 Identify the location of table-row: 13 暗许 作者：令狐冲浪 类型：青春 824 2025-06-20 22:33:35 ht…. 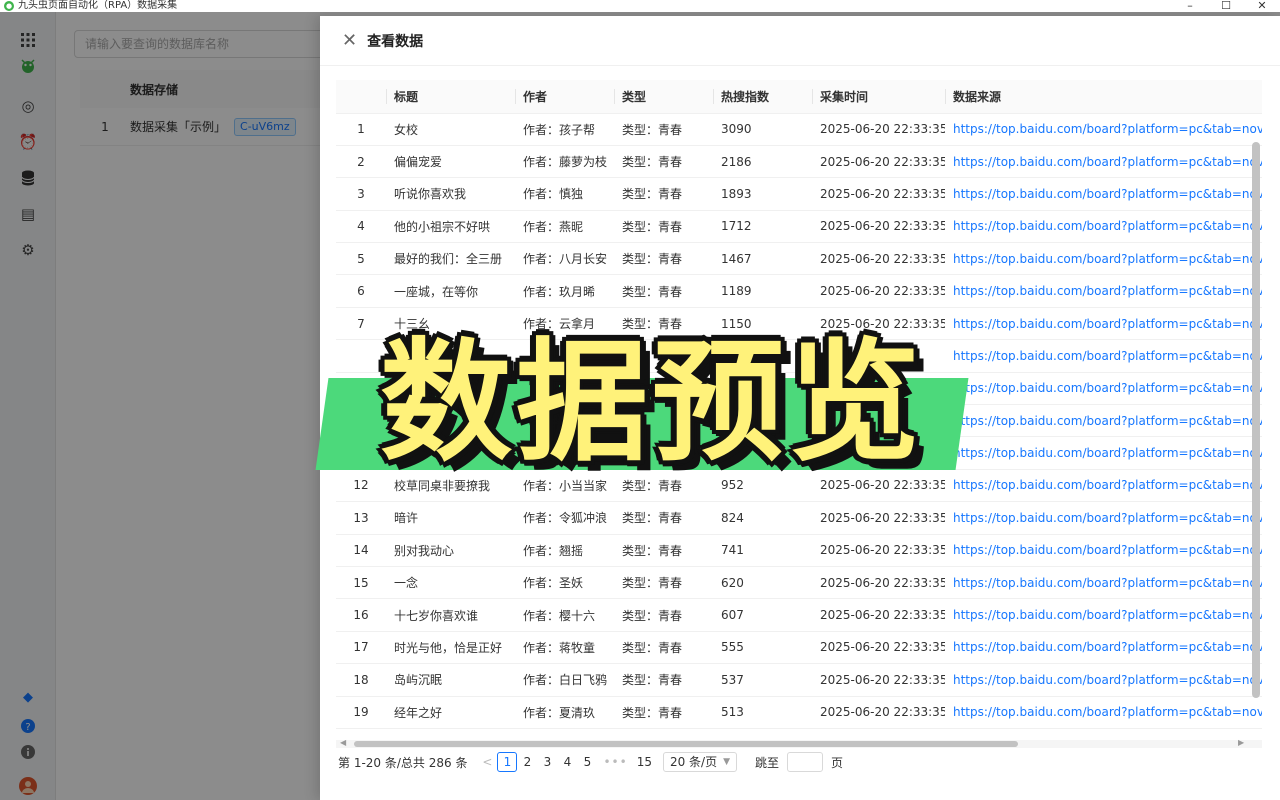
(799, 518).